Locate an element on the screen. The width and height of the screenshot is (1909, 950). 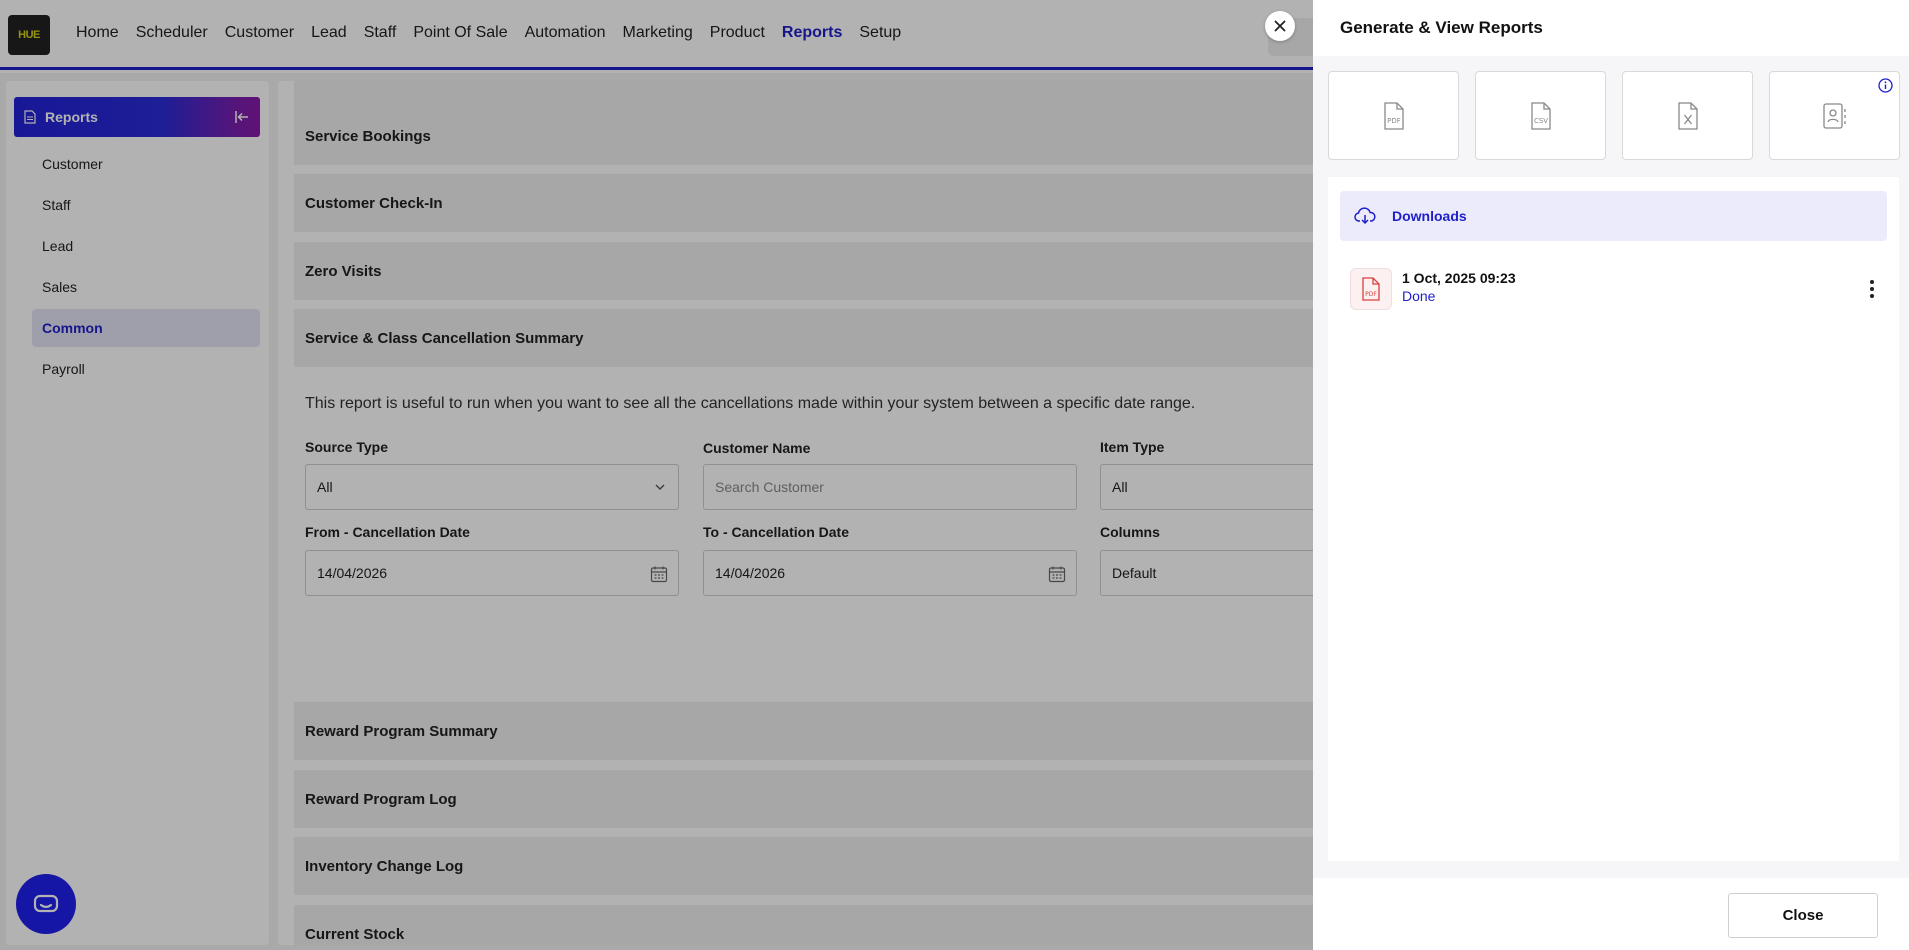
contact-book-icon is located at coordinates (1834, 115).